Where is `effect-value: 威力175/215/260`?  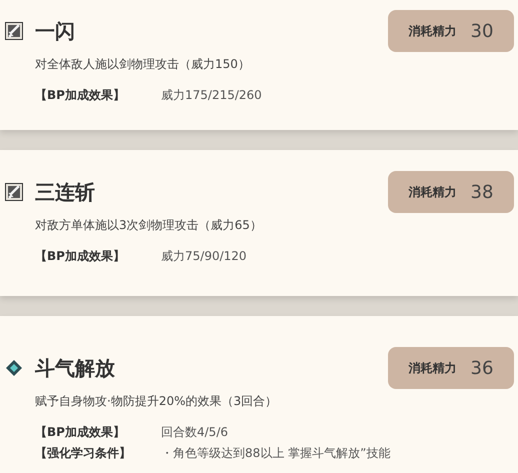 effect-value: 威力175/215/260 is located at coordinates (211, 95).